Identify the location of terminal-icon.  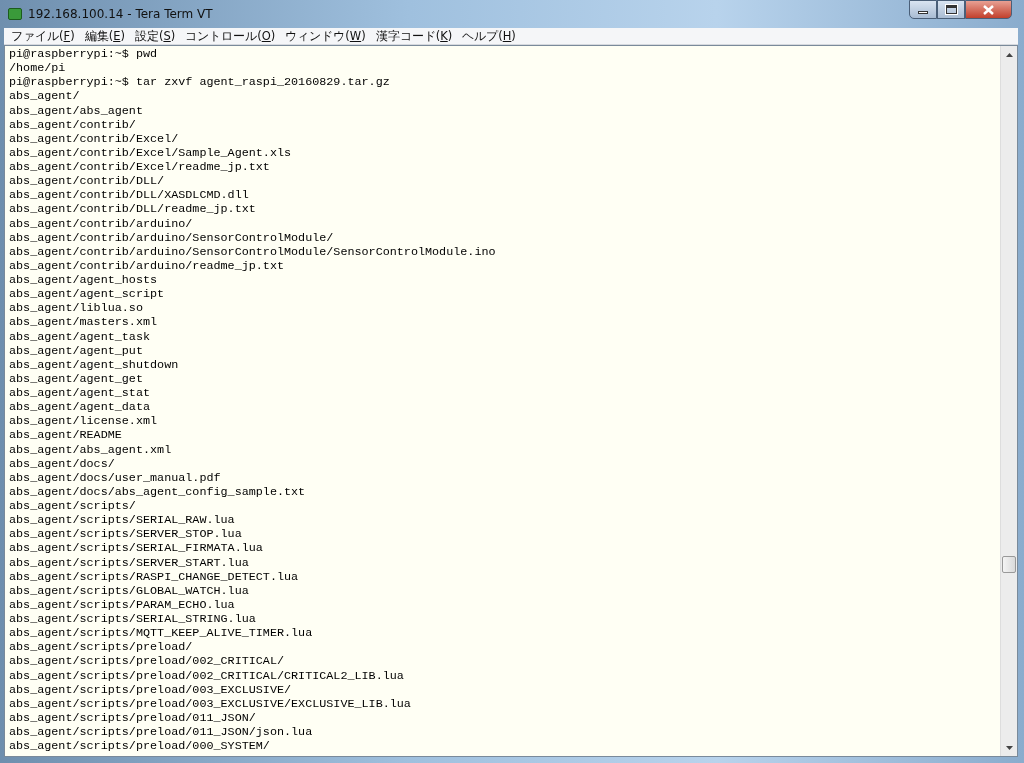
(15, 14).